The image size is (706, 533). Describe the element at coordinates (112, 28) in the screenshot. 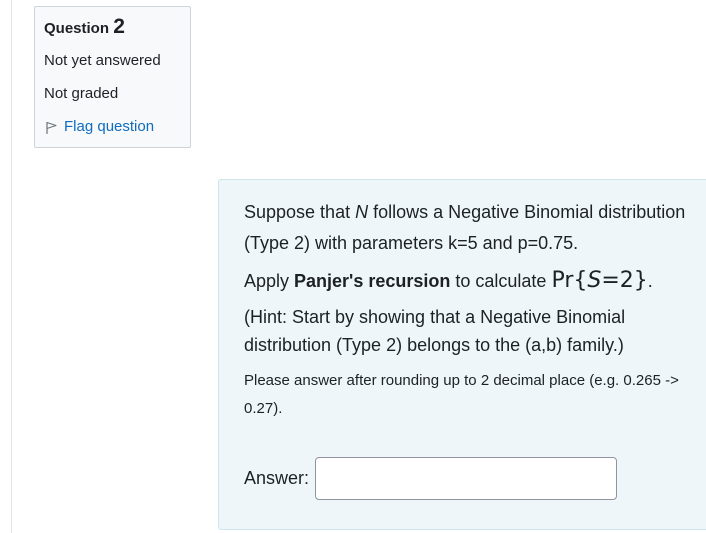

I see `question-number: Question 2` at that location.